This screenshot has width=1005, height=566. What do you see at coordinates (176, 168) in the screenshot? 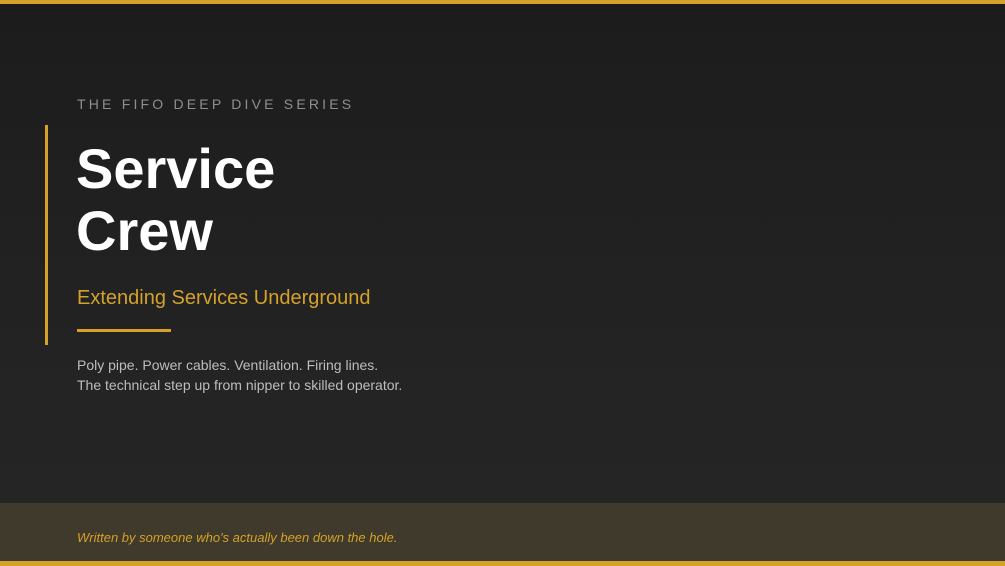
I see `title-line-1: Service` at bounding box center [176, 168].